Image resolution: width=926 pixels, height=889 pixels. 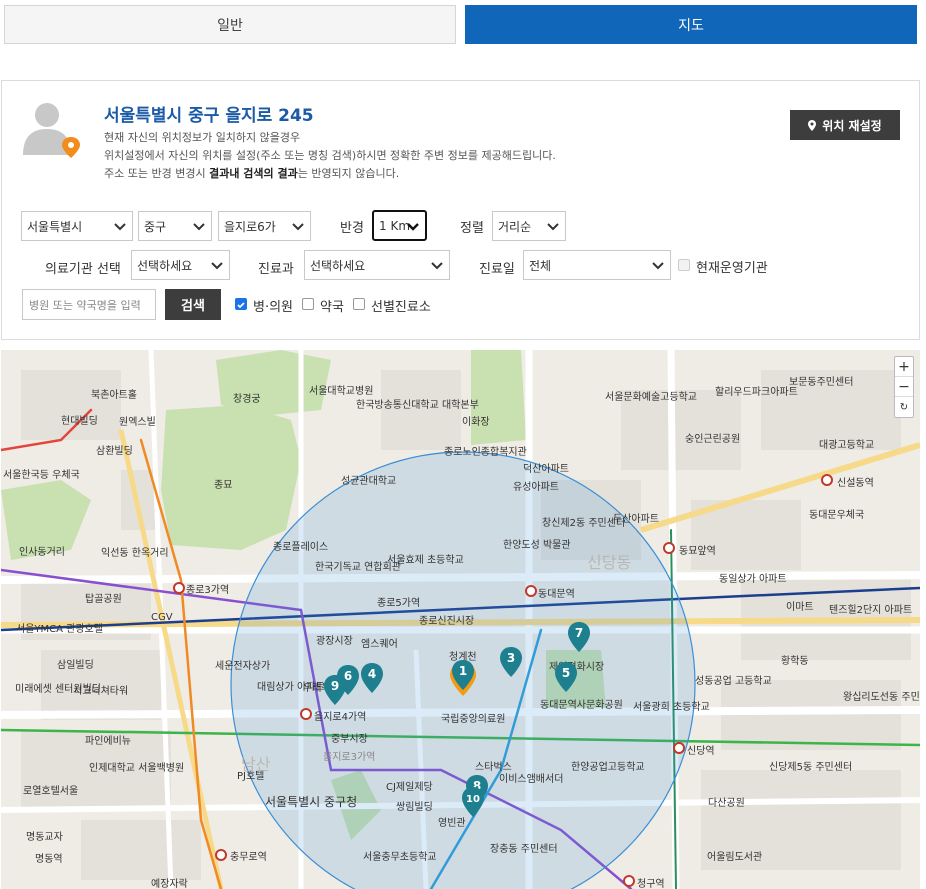 I want to click on map-label: 동대문역, so click(x=556, y=594).